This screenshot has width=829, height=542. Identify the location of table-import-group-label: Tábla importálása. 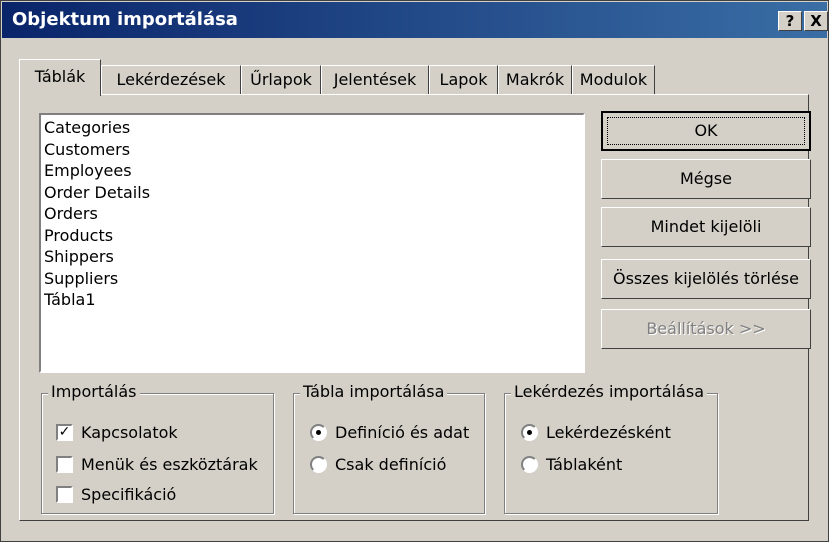
(374, 391).